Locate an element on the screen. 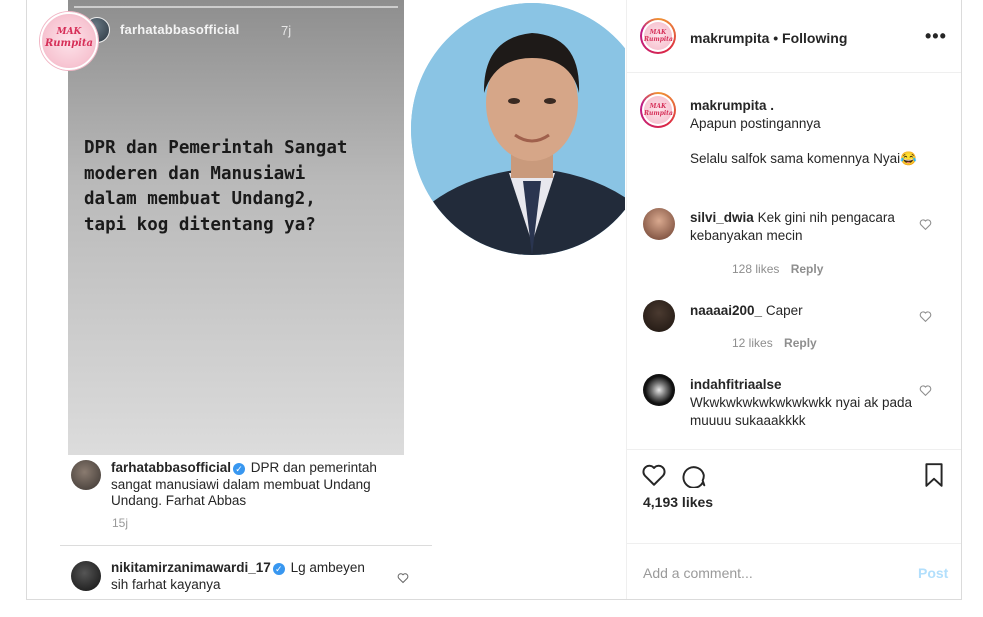 The width and height of the screenshot is (983, 617). caption-avatar is located at coordinates (86, 475).